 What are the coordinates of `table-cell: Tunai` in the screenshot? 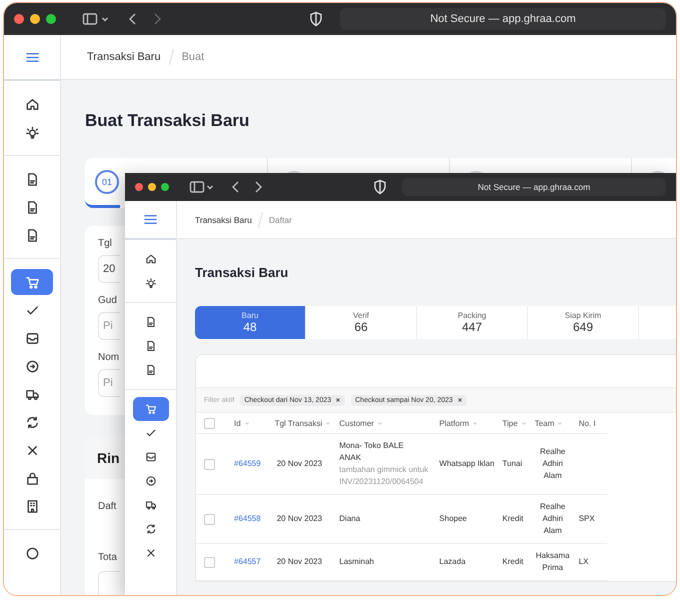 It's located at (512, 463).